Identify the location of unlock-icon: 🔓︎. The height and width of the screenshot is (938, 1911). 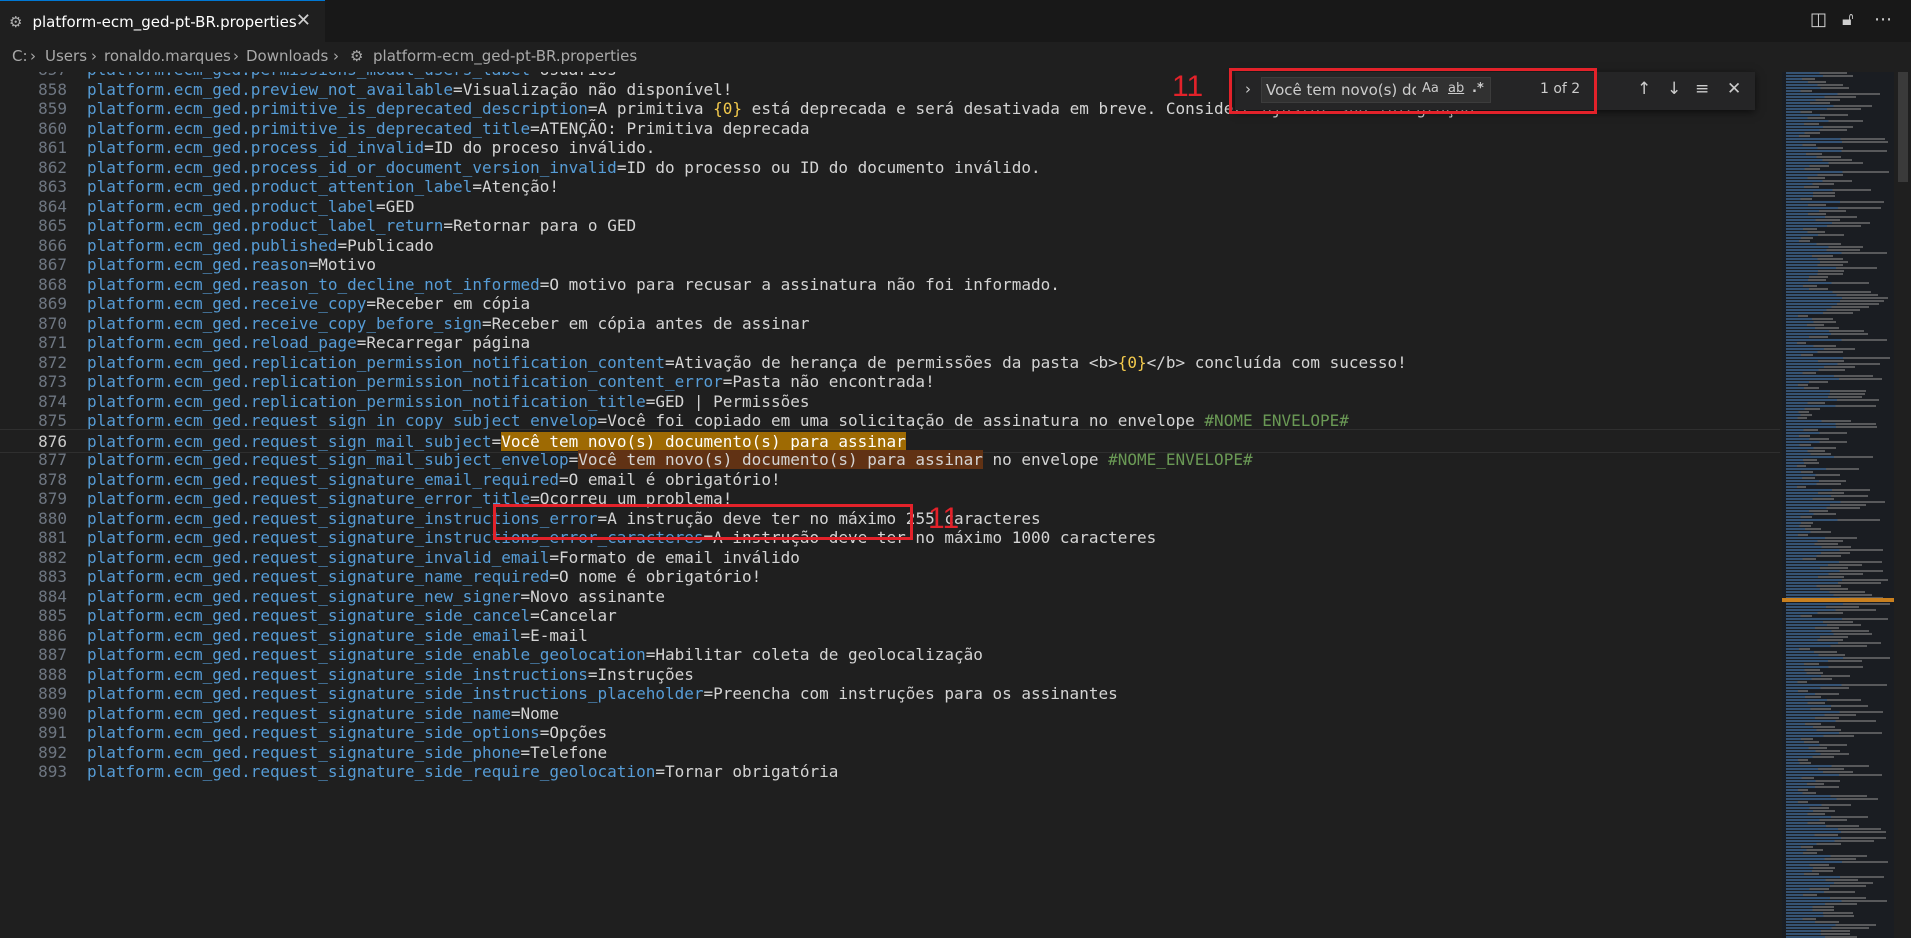
(1848, 19).